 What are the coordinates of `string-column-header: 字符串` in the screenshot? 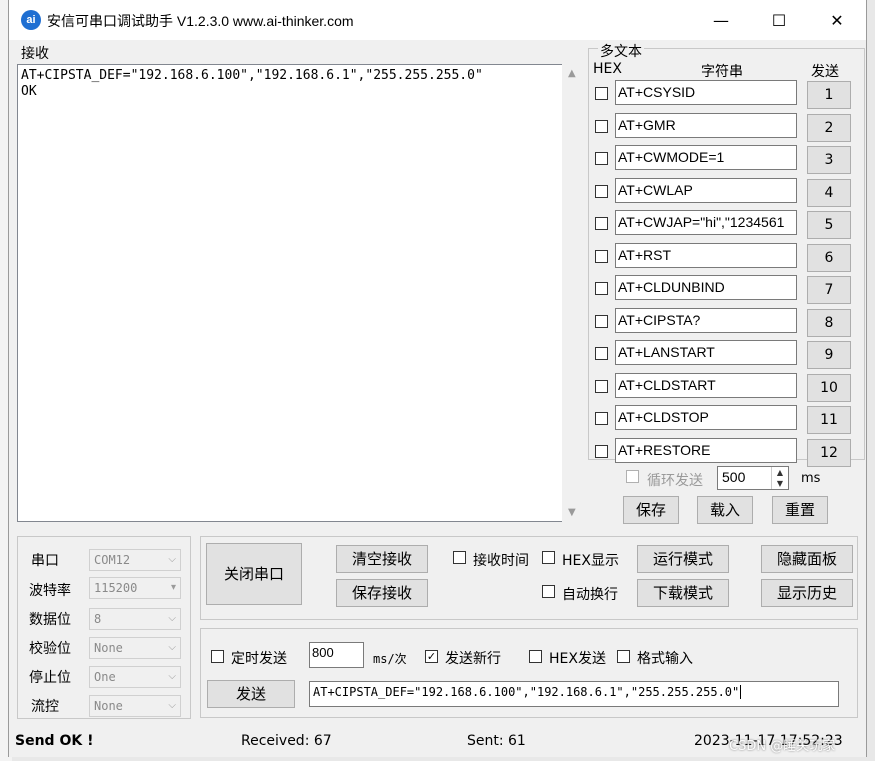 It's located at (722, 72).